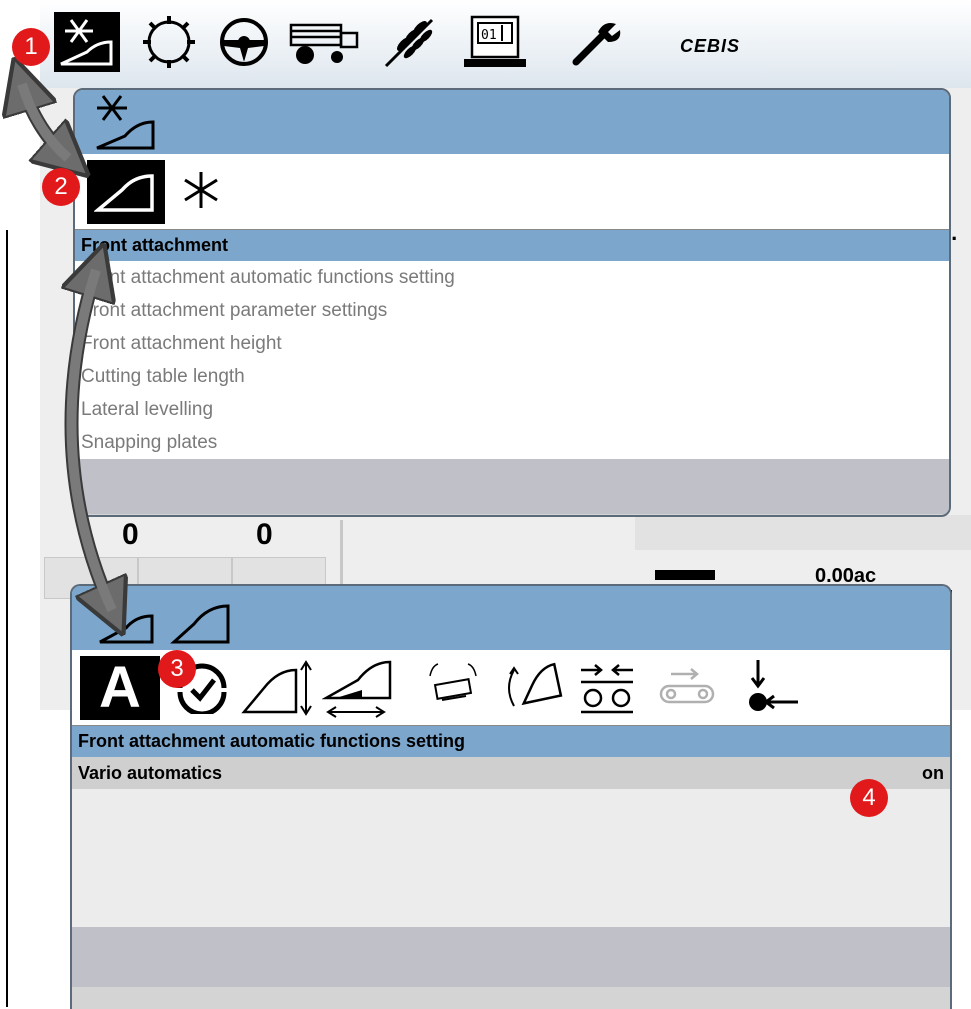  What do you see at coordinates (453, 690) in the screenshot?
I see `lateral-icon` at bounding box center [453, 690].